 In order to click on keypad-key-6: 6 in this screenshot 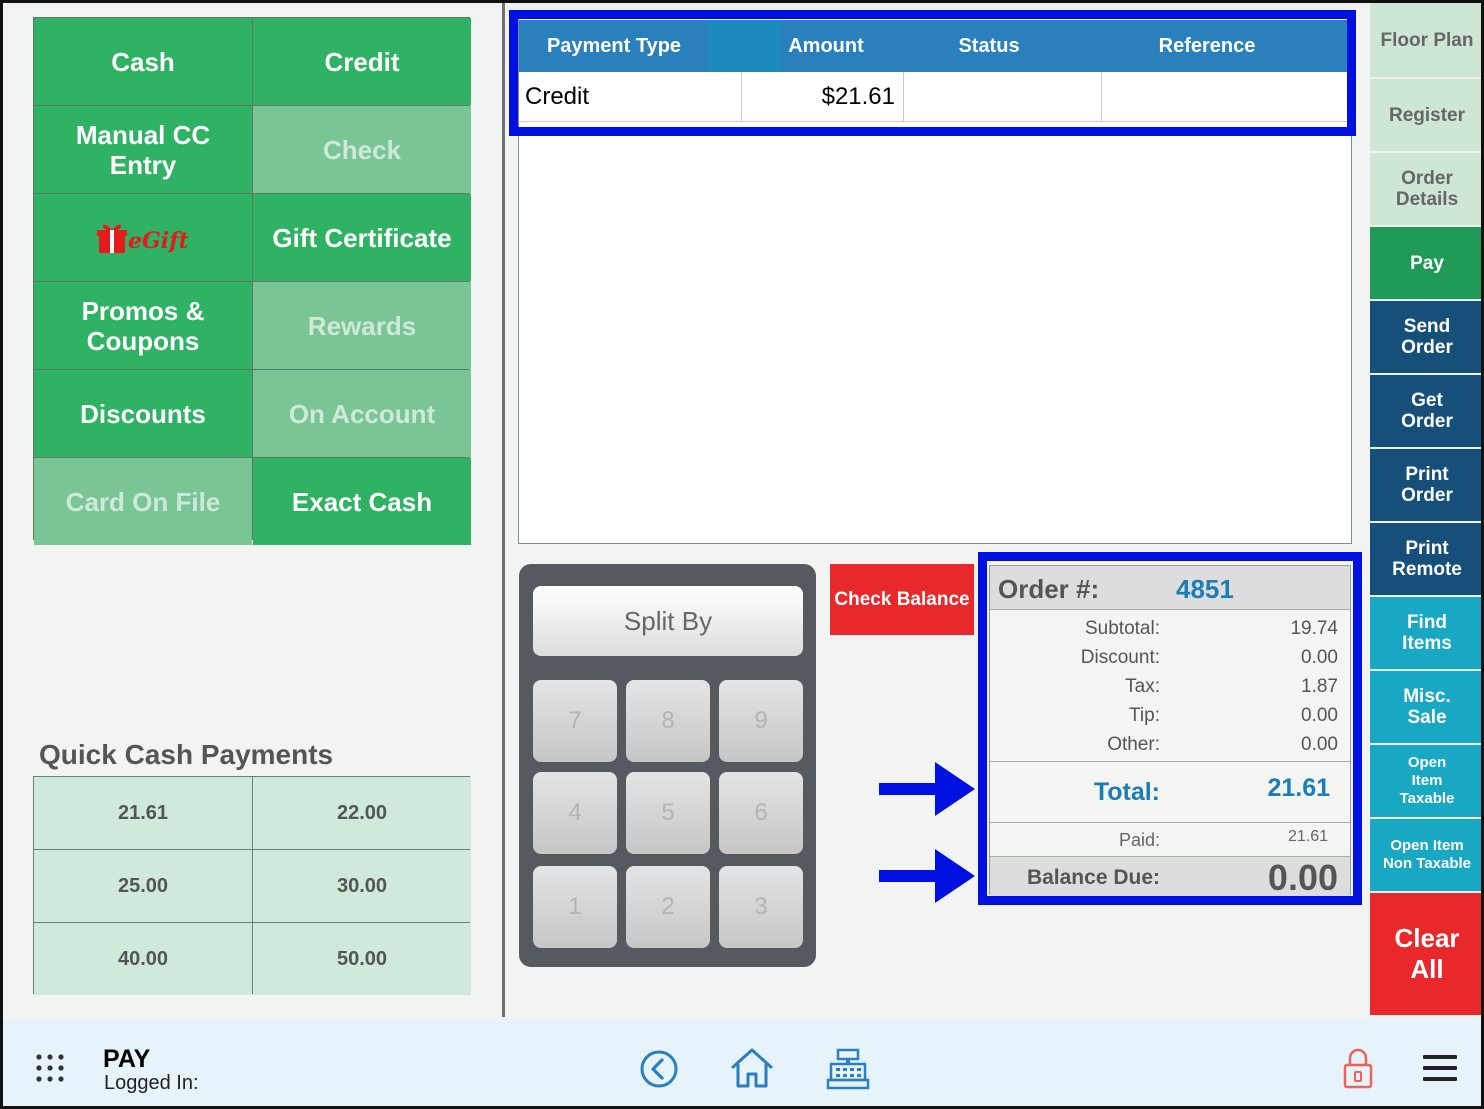, I will do `click(761, 813)`.